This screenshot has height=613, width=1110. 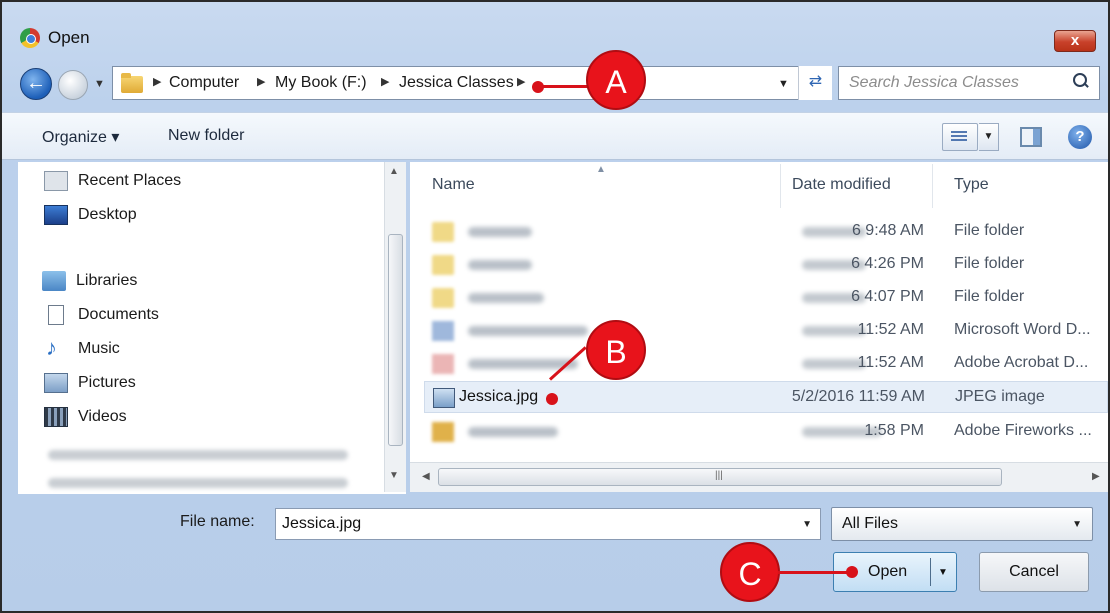 What do you see at coordinates (99, 84) in the screenshot?
I see `recent-locations-dropdown-icon: ▼` at bounding box center [99, 84].